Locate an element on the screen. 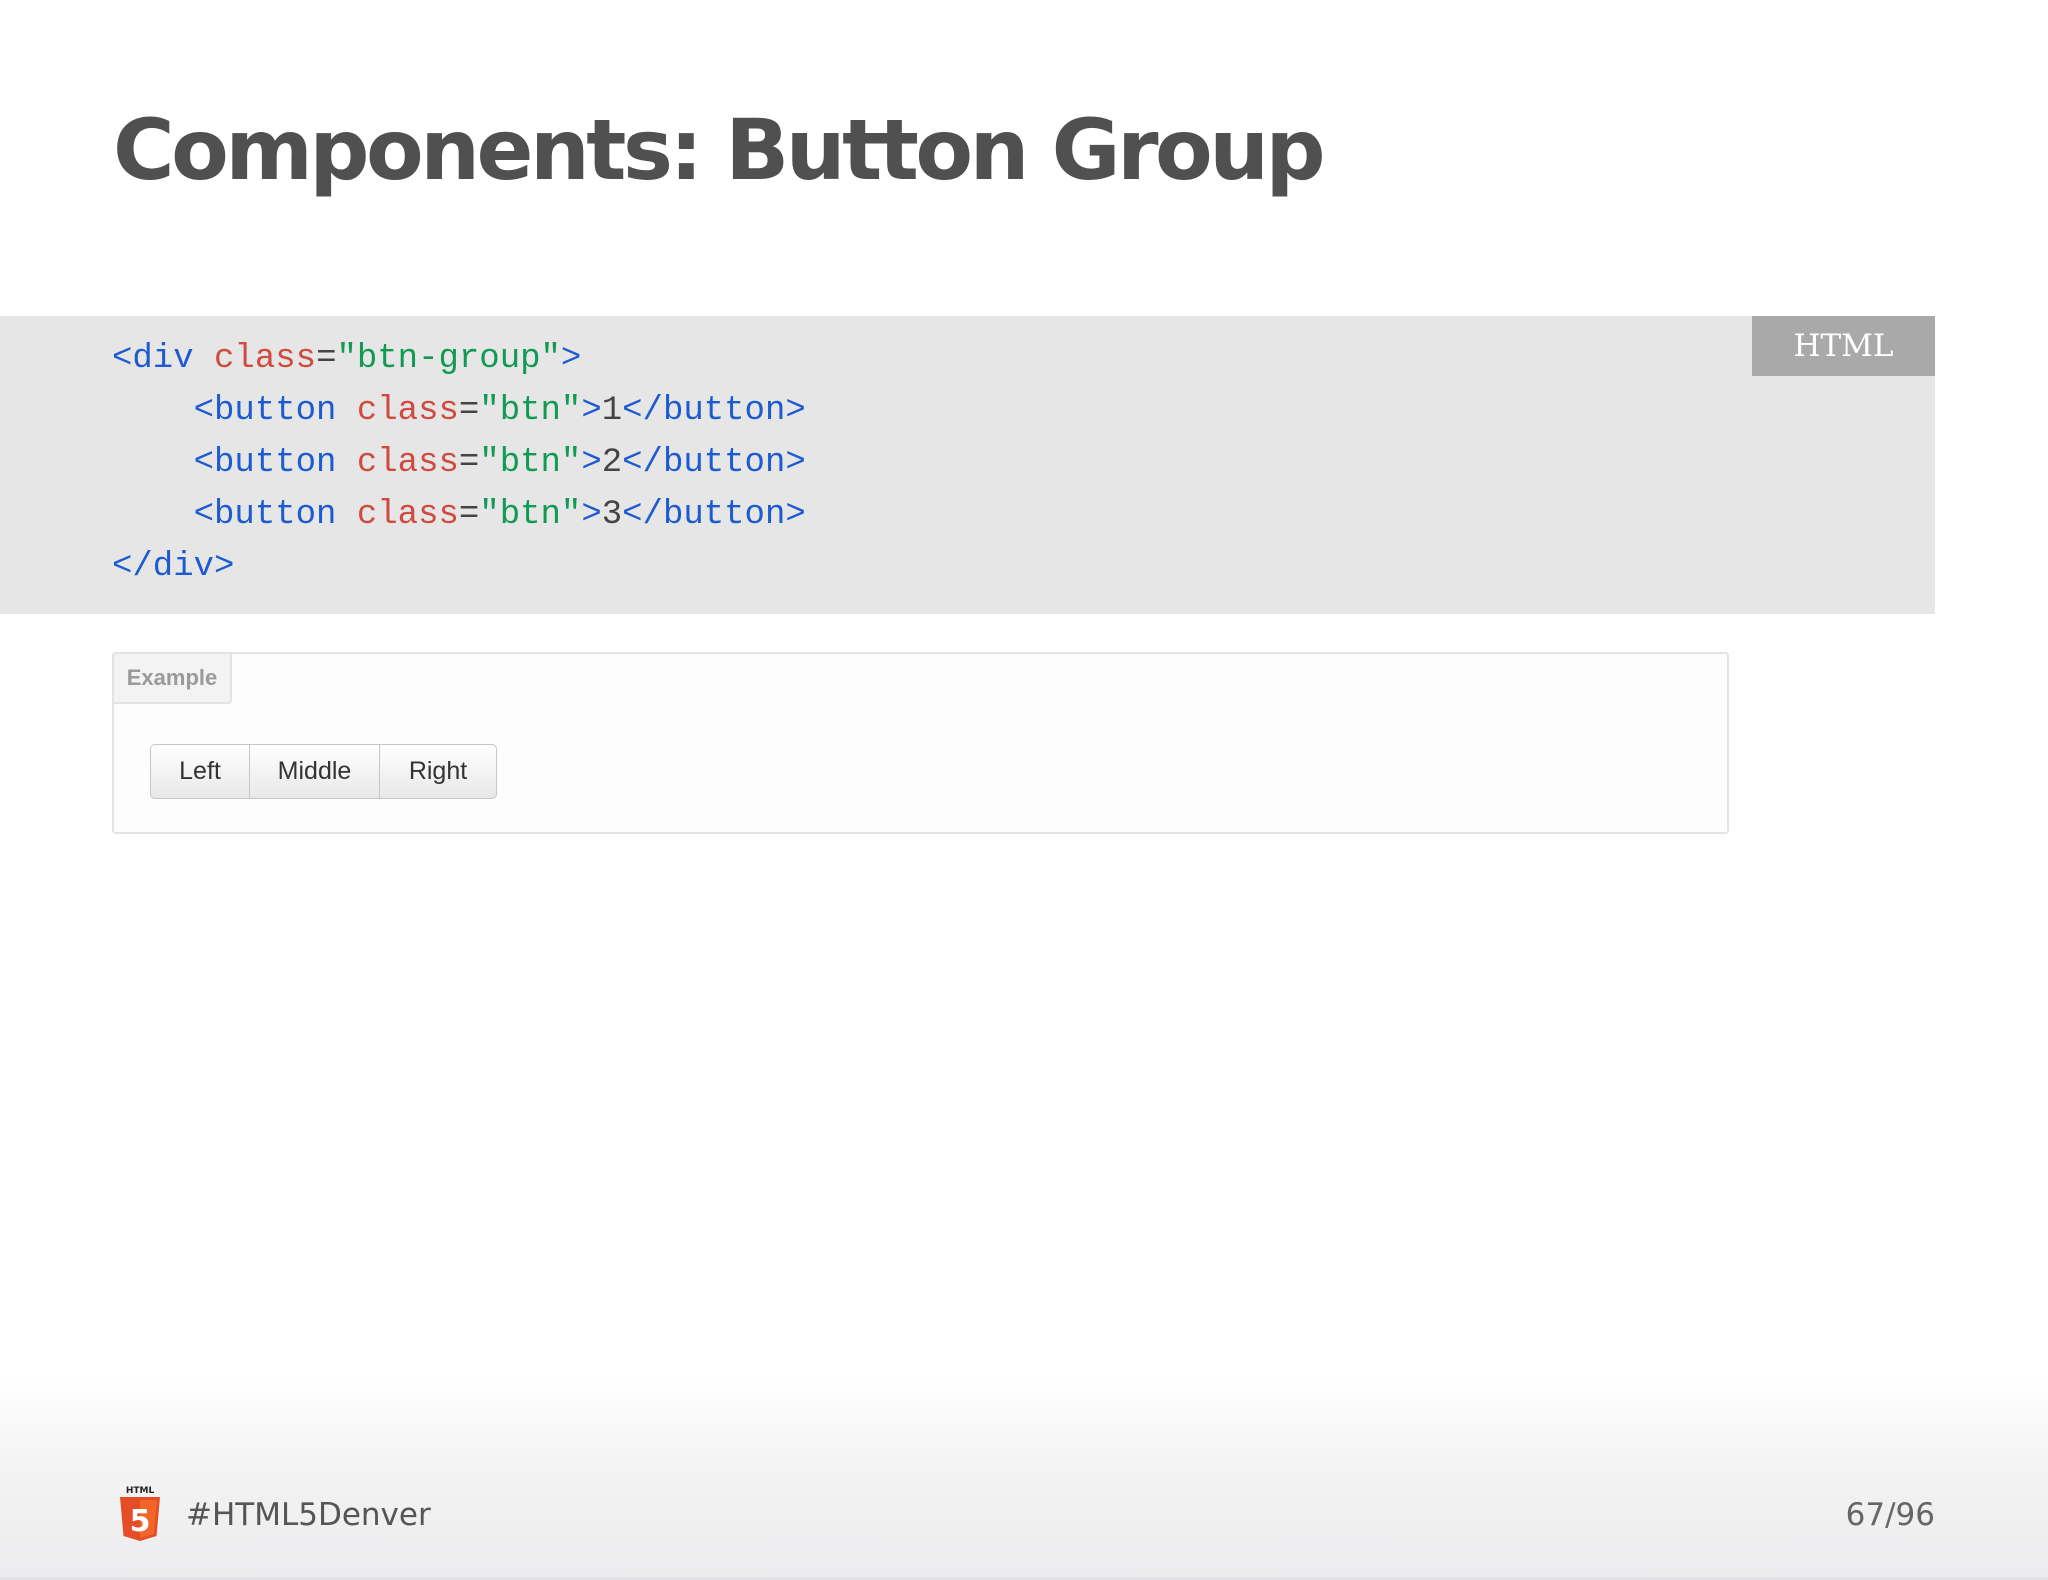  page-indicator: 67/96 is located at coordinates (1890, 1515).